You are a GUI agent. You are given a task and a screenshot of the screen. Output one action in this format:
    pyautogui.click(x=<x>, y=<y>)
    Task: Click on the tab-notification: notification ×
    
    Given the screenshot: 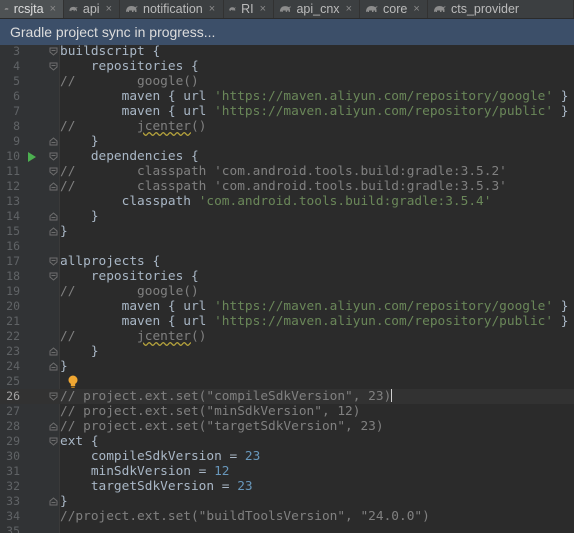 What is the action you would take?
    pyautogui.click(x=172, y=9)
    